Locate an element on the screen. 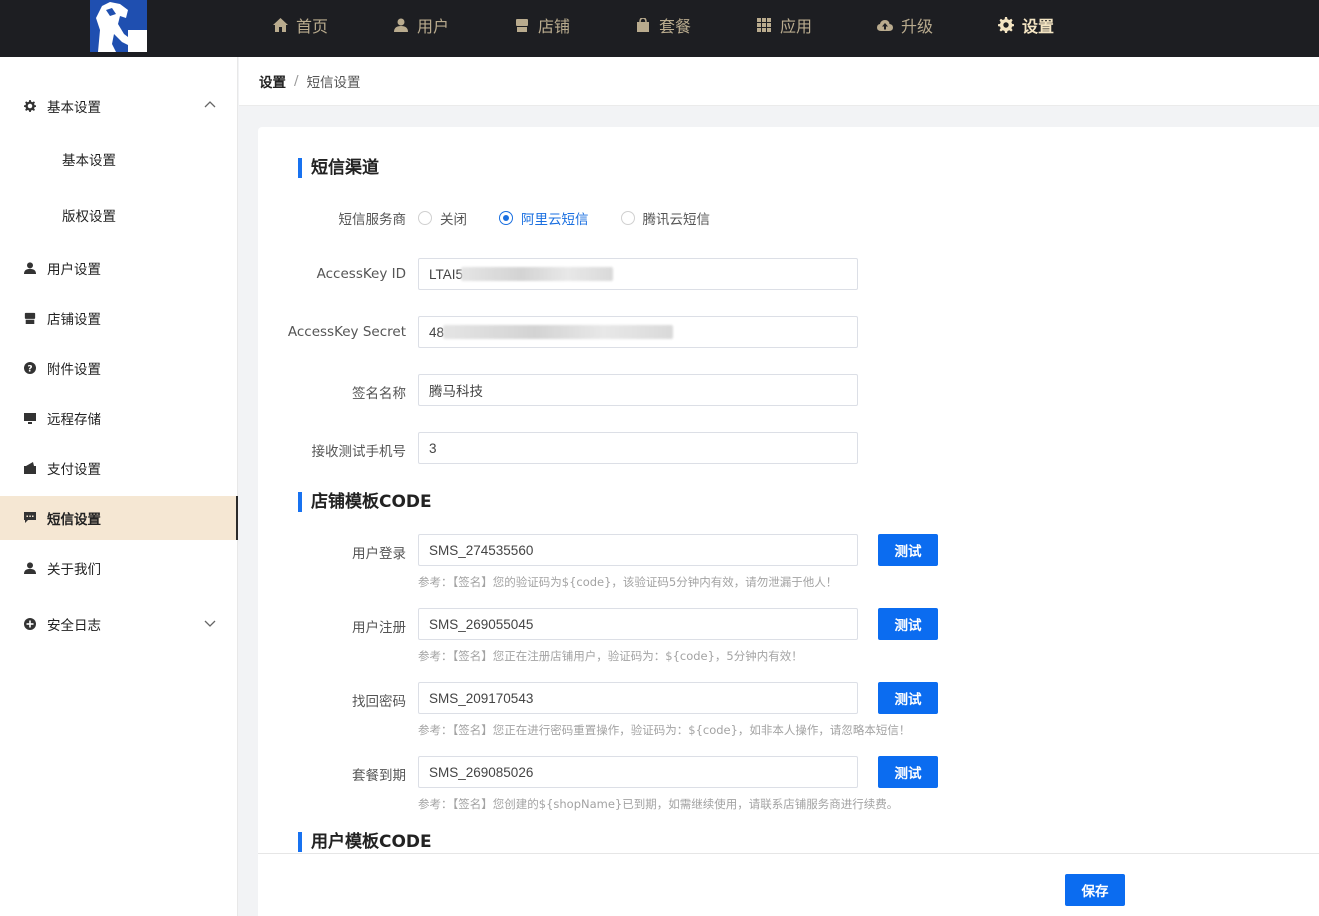  section-title-store-template: 店铺模板CODE is located at coordinates (365, 502).